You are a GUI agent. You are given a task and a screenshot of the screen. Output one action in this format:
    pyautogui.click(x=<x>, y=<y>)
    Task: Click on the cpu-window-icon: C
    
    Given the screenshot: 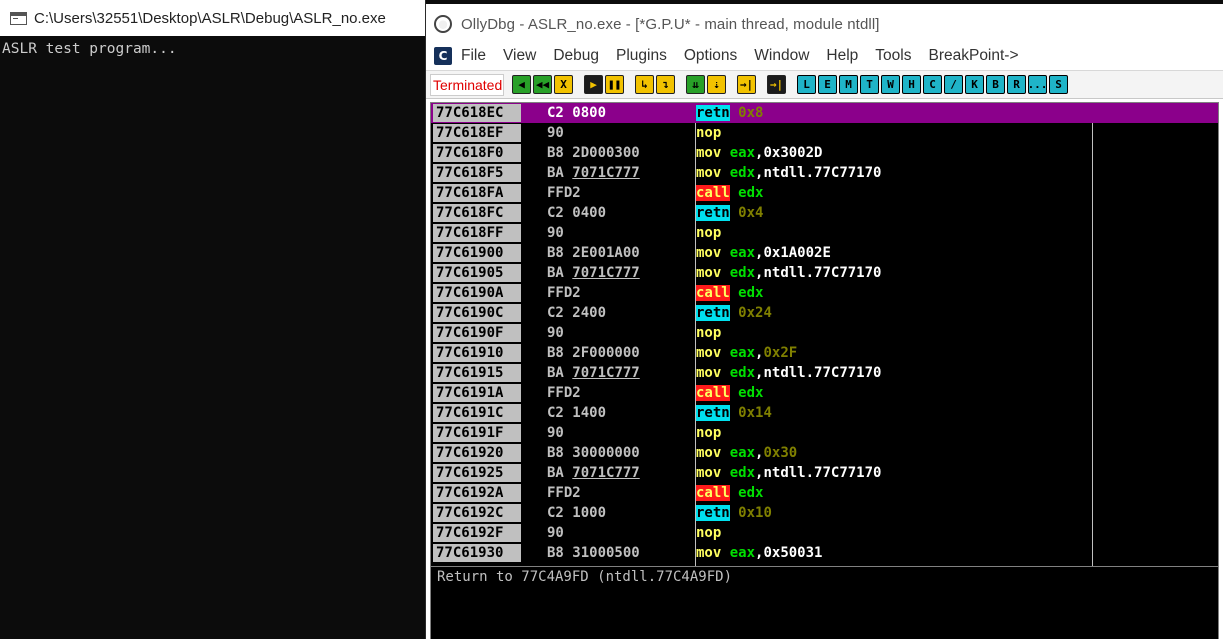 What is the action you would take?
    pyautogui.click(x=443, y=56)
    